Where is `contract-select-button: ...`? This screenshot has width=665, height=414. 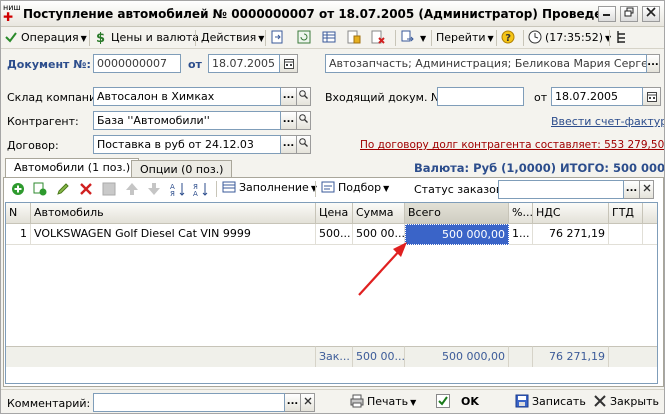 contract-select-button: ... is located at coordinates (289, 144).